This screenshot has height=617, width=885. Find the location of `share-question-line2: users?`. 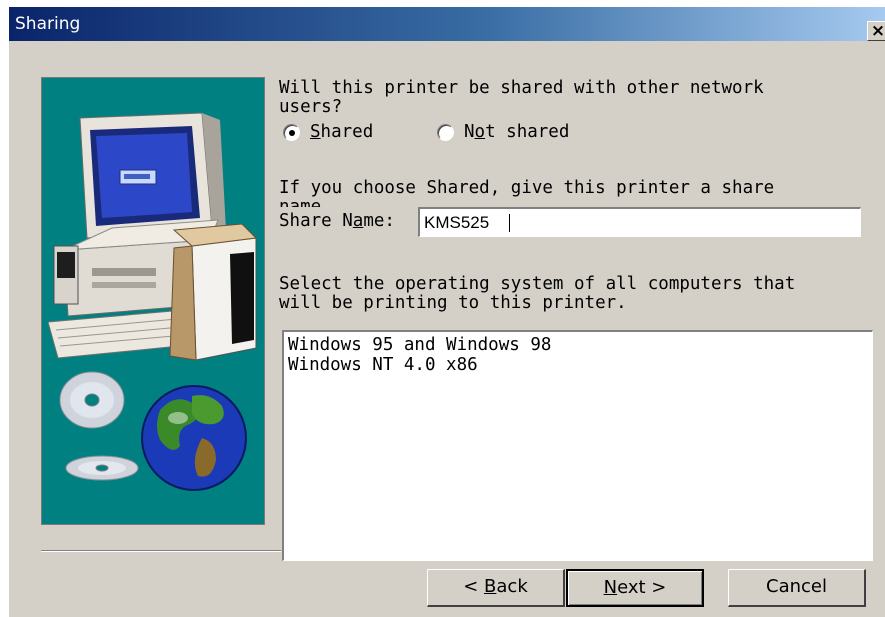

share-question-line2: users? is located at coordinates (311, 107).